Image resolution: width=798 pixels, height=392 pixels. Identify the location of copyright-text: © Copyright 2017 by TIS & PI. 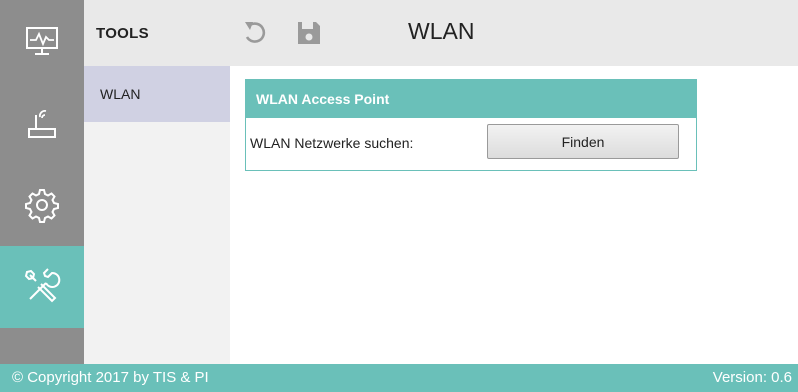
(110, 377).